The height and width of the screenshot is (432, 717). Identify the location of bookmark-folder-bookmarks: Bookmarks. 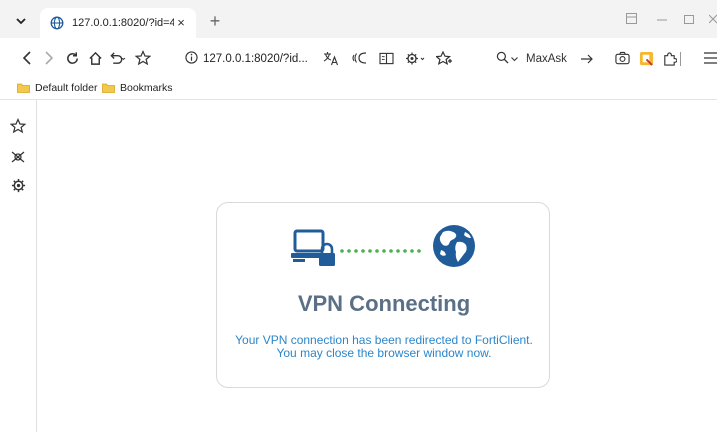
(137, 88).